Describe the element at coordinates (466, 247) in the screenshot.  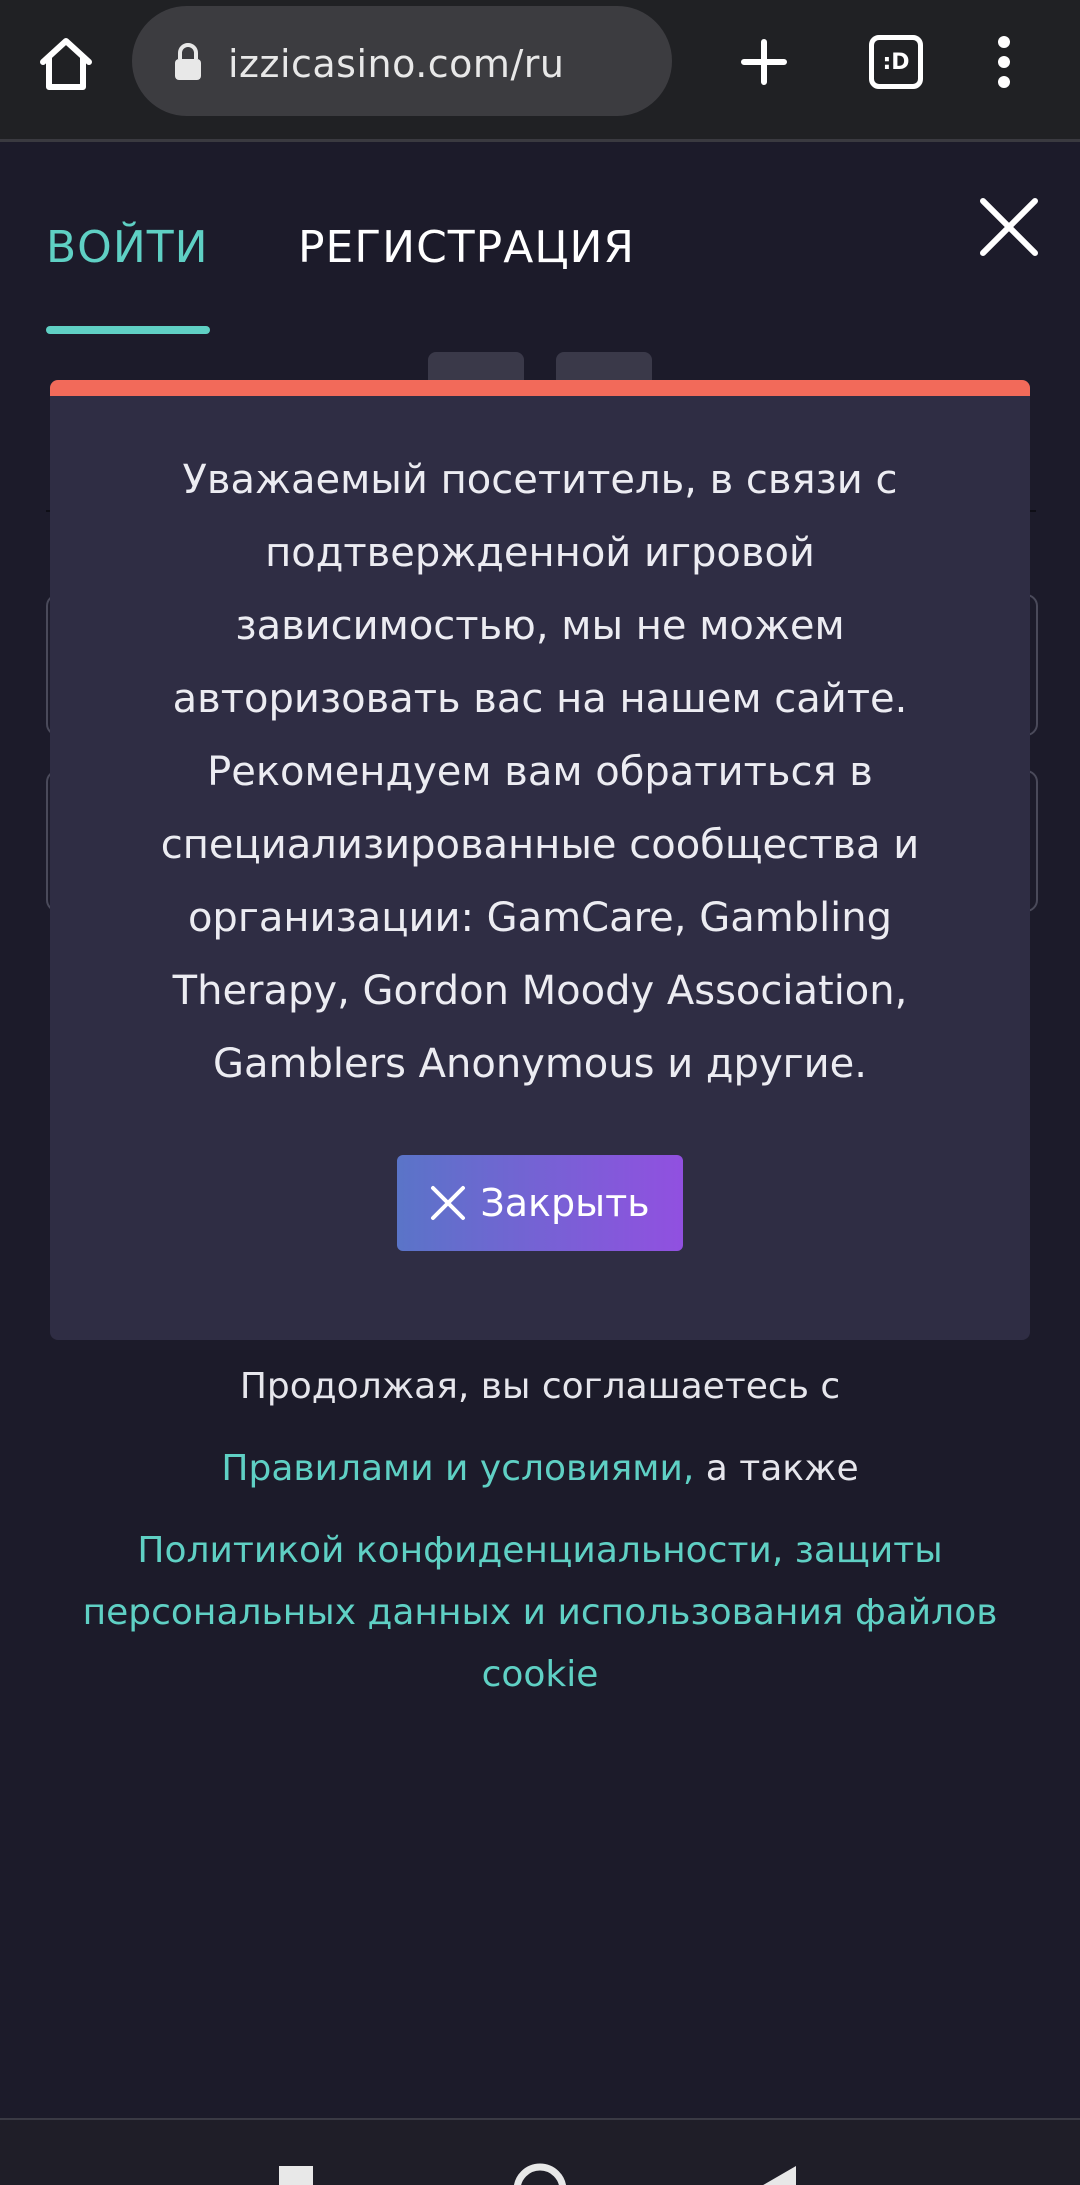
I see `tab-register: РЕГИСТРАЦИЯ` at that location.